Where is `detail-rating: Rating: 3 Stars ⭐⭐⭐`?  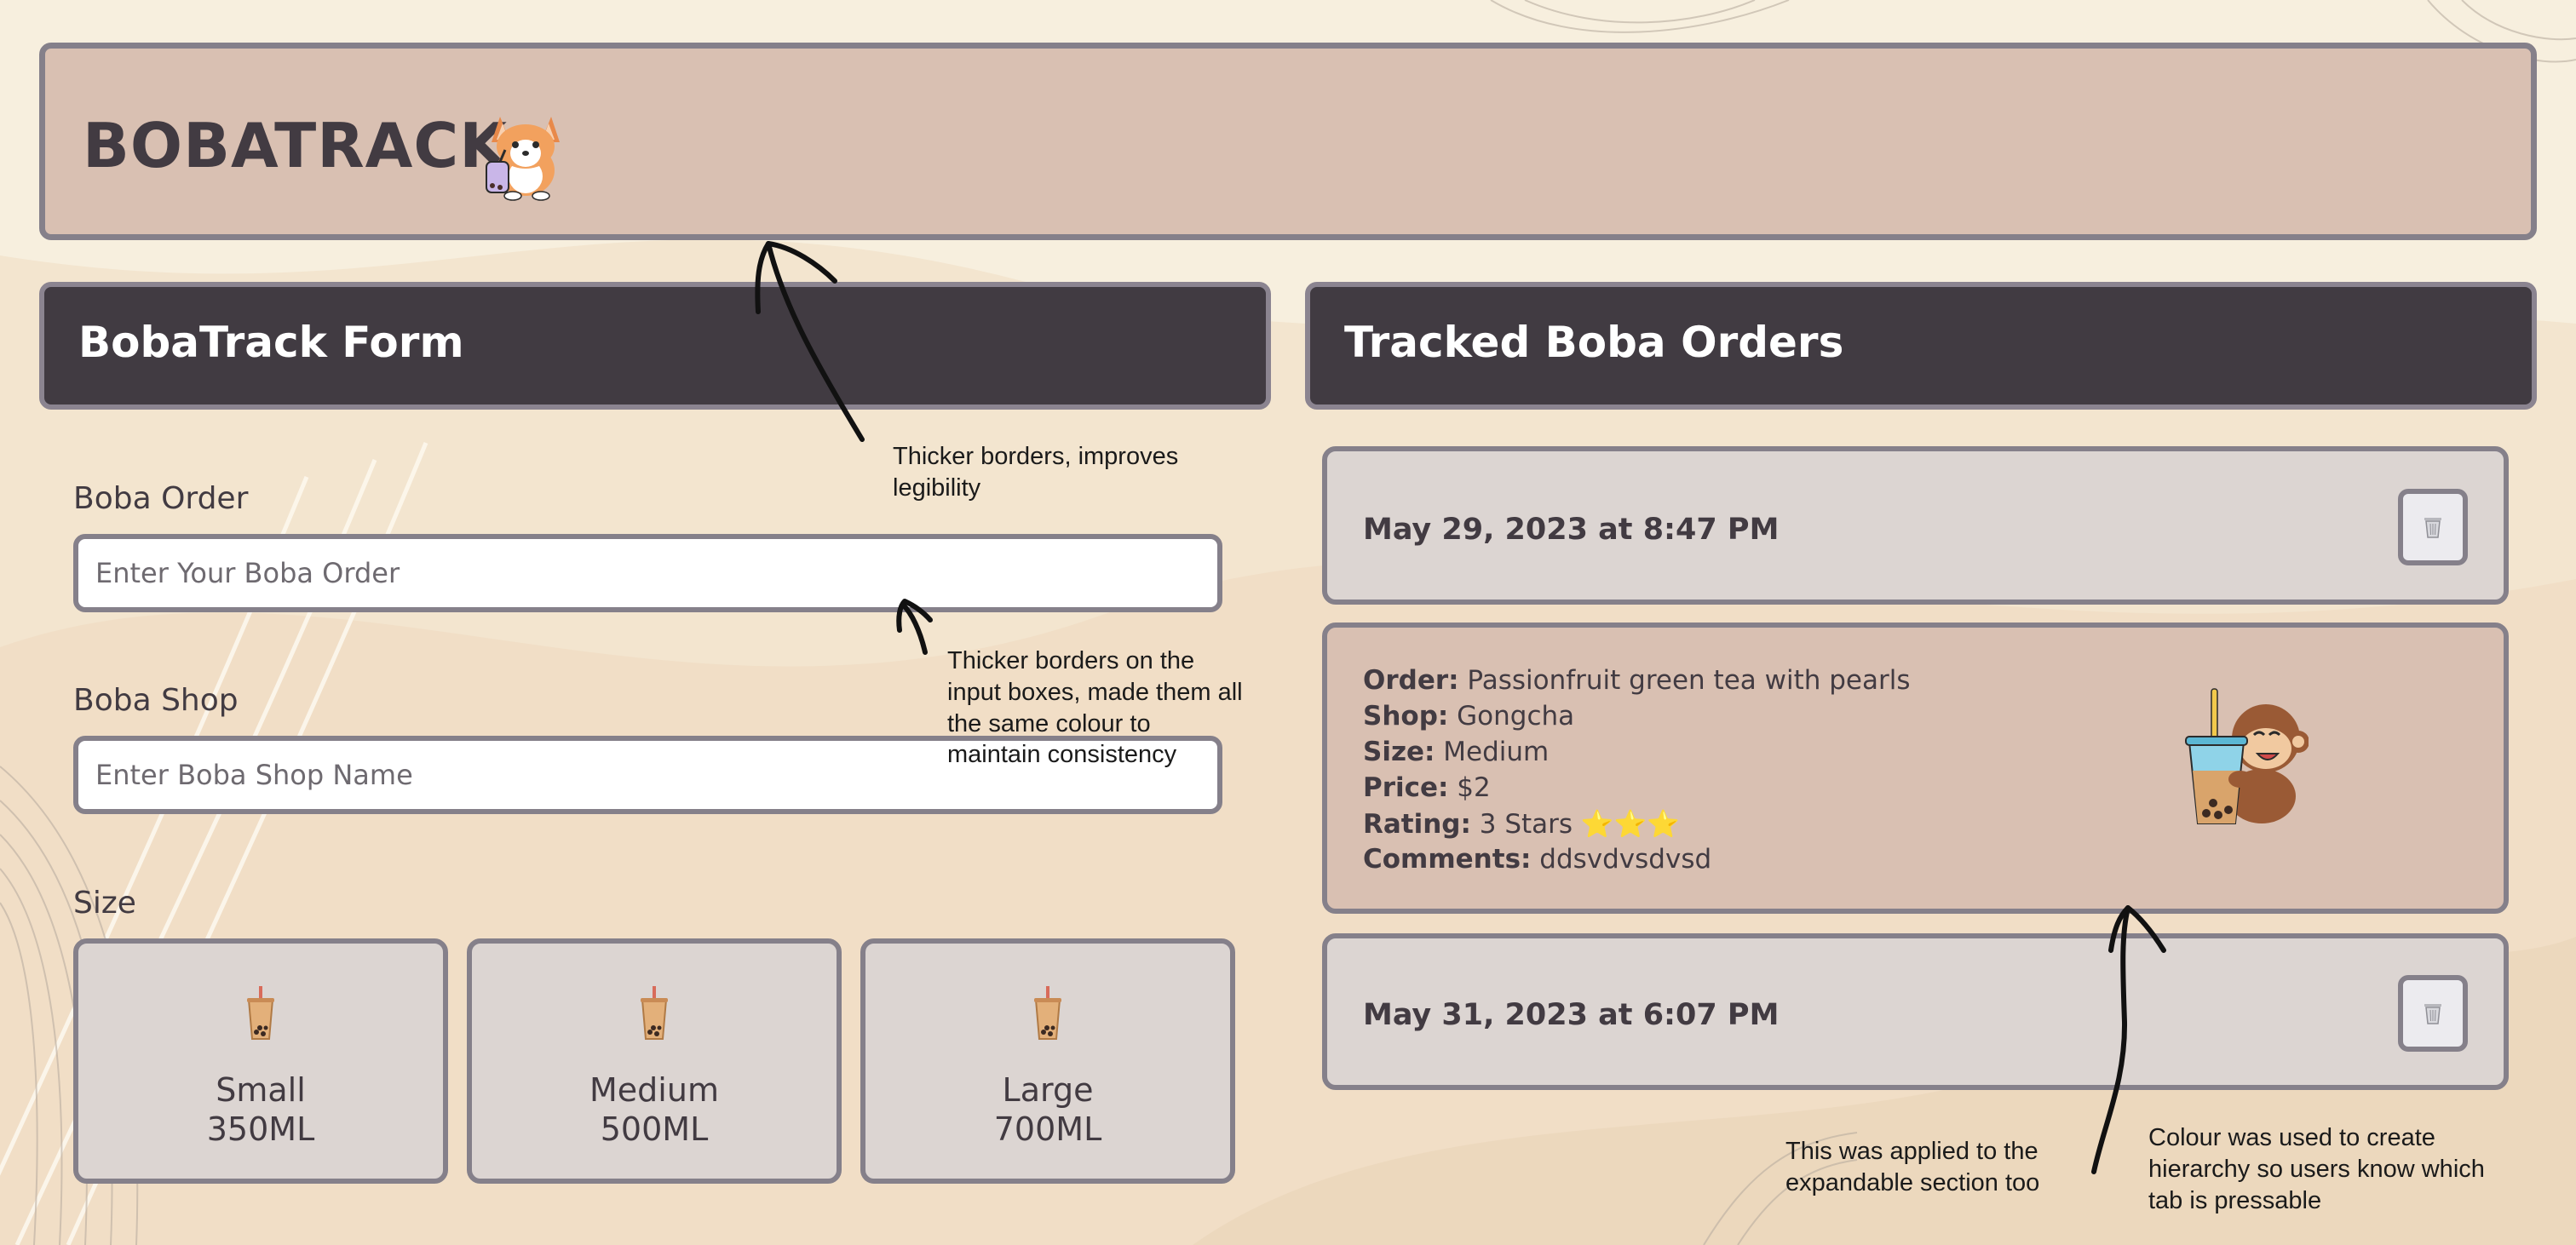 detail-rating: Rating: 3 Stars ⭐⭐⭐ is located at coordinates (1521, 824).